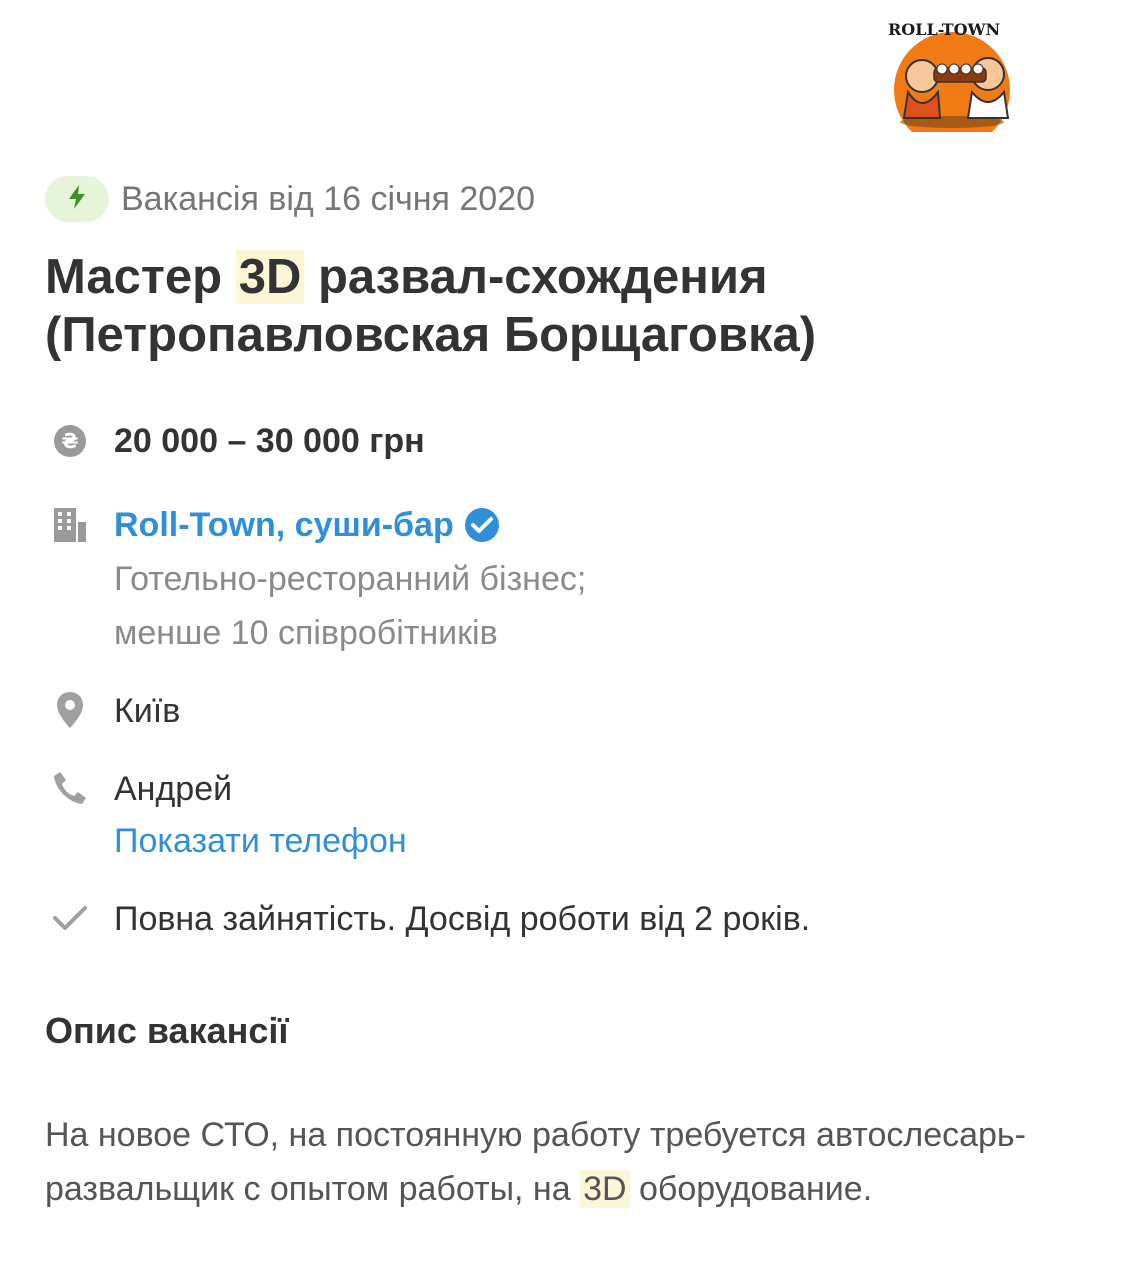  I want to click on logo-text: ROLL-TOWN, so click(944, 29).